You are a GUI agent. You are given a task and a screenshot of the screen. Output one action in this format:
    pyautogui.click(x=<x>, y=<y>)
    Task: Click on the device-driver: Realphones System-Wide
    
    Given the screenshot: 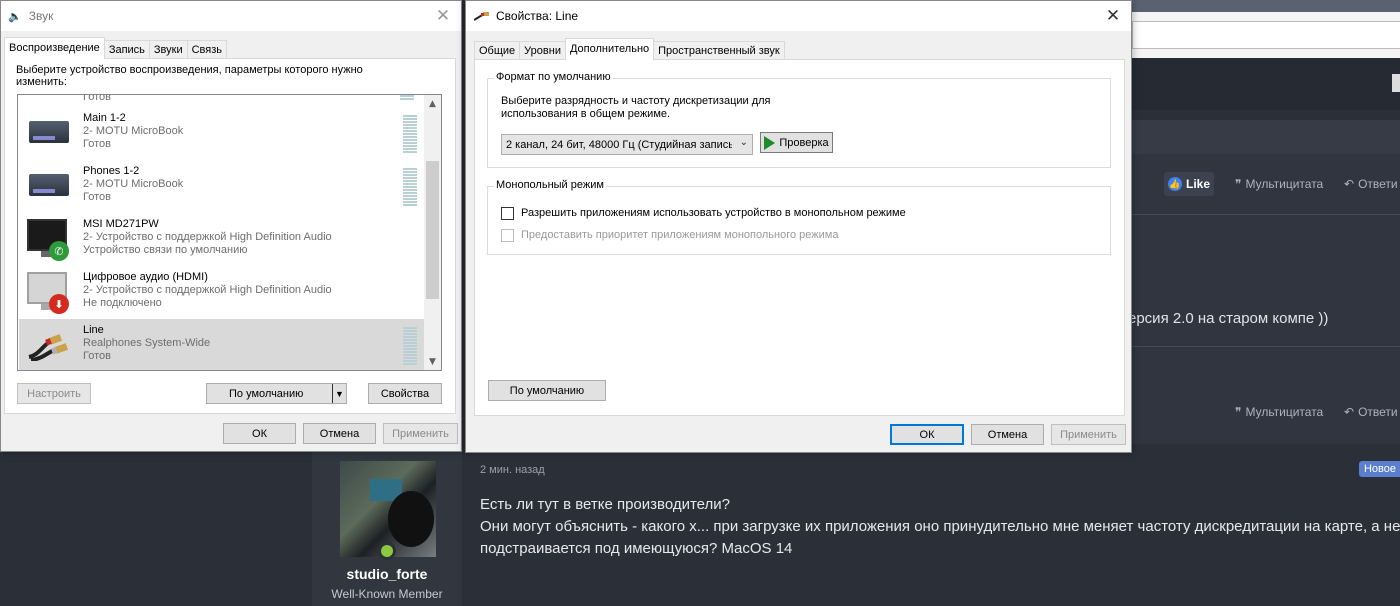 What is the action you would take?
    pyautogui.click(x=147, y=343)
    